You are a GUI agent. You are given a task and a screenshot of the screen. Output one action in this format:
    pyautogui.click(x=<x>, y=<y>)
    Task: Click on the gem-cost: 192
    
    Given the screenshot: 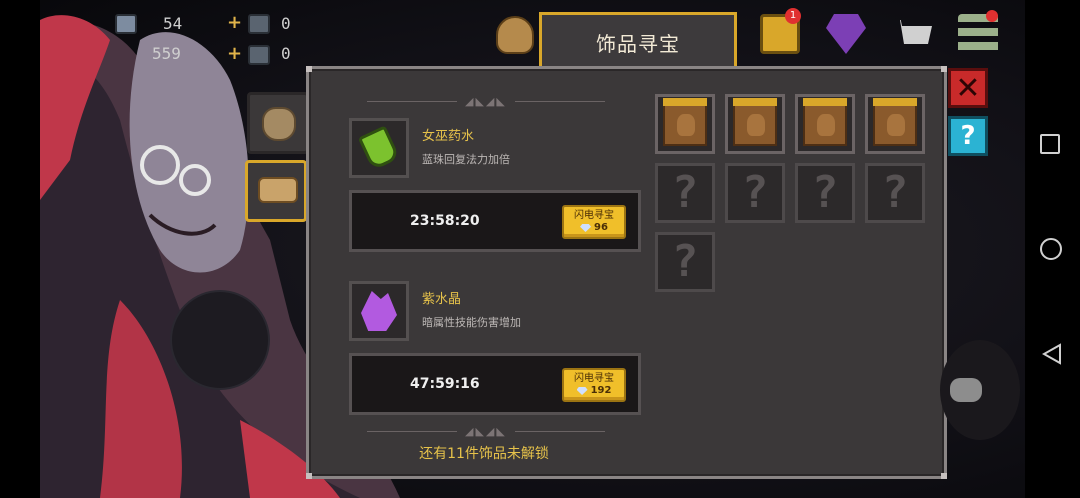 What is the action you would take?
    pyautogui.click(x=601, y=390)
    